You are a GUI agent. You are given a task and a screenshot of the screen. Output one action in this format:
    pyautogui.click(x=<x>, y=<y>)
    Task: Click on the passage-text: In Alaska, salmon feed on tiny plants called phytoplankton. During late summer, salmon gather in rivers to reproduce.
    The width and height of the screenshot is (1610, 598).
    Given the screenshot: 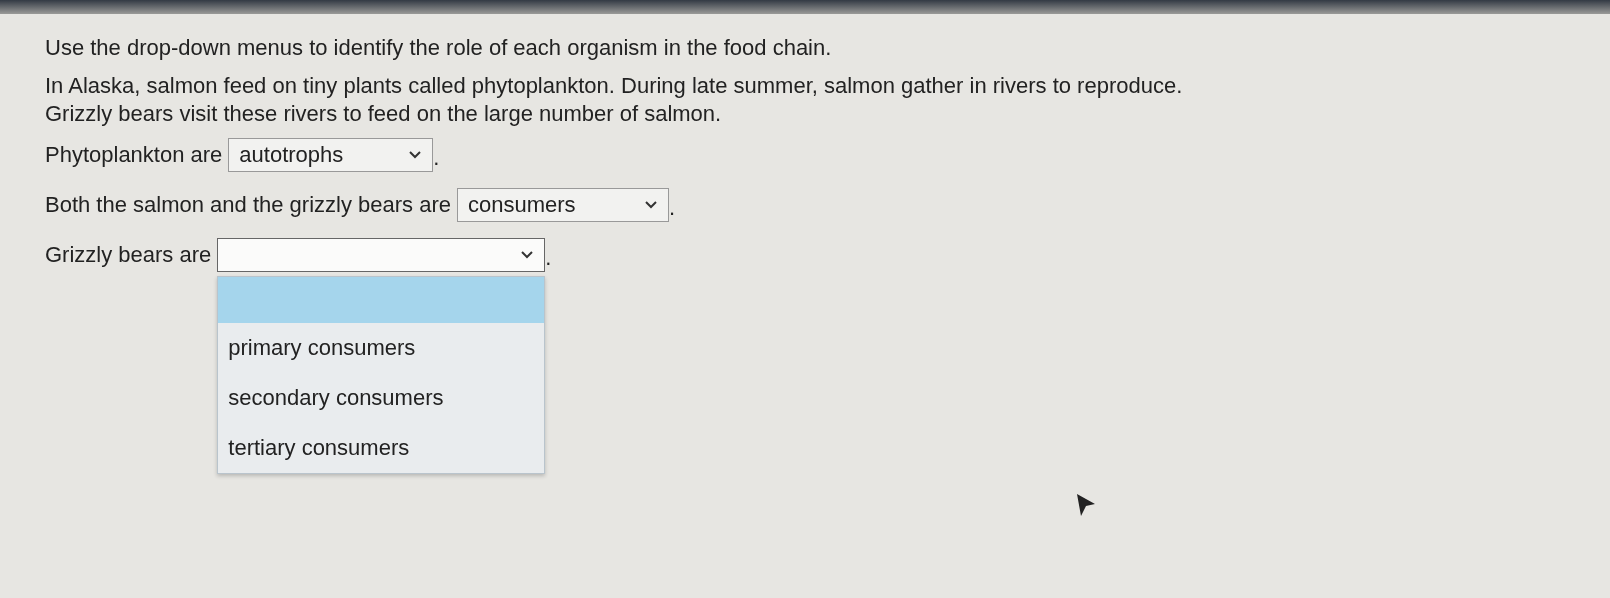 What is the action you would take?
    pyautogui.click(x=614, y=86)
    